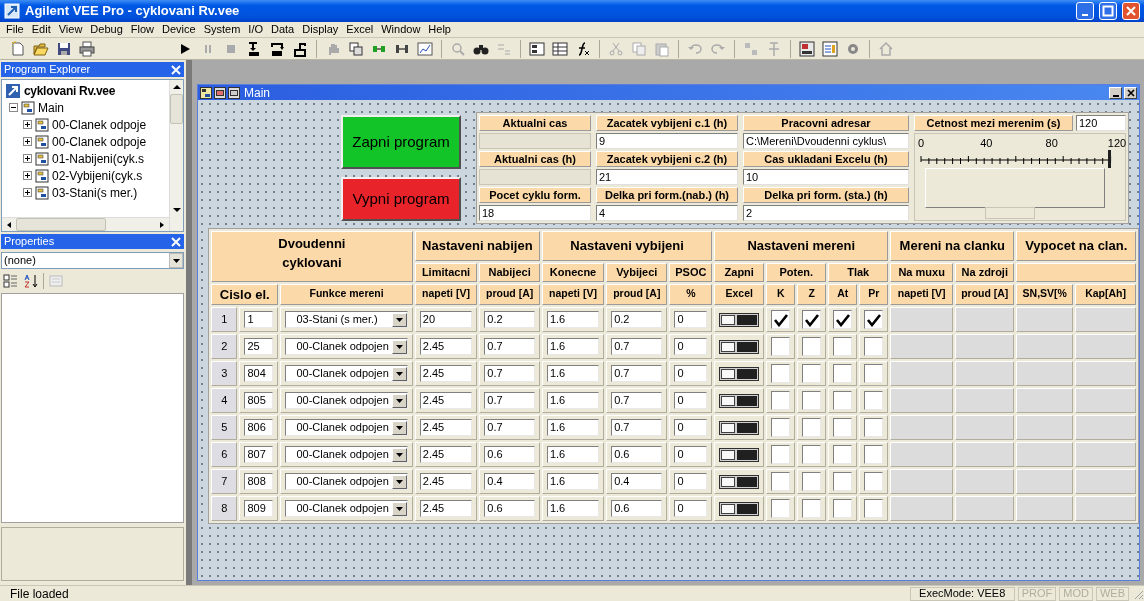 This screenshot has height=601, width=1144. What do you see at coordinates (637, 481) in the screenshot?
I see `input-field: 0.4` at bounding box center [637, 481].